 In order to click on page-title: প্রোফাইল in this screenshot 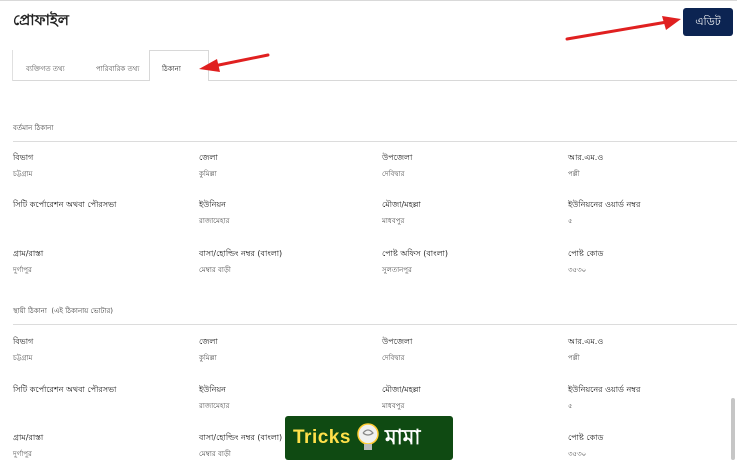, I will do `click(41, 20)`.